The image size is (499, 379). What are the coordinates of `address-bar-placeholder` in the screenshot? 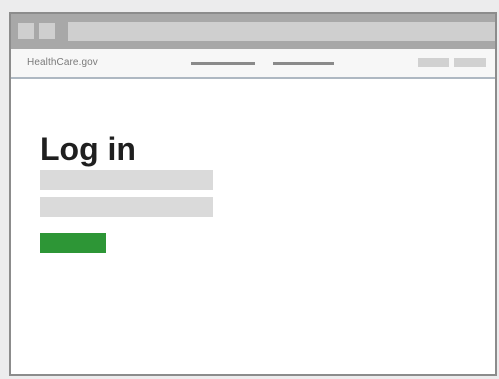 It's located at (281, 31).